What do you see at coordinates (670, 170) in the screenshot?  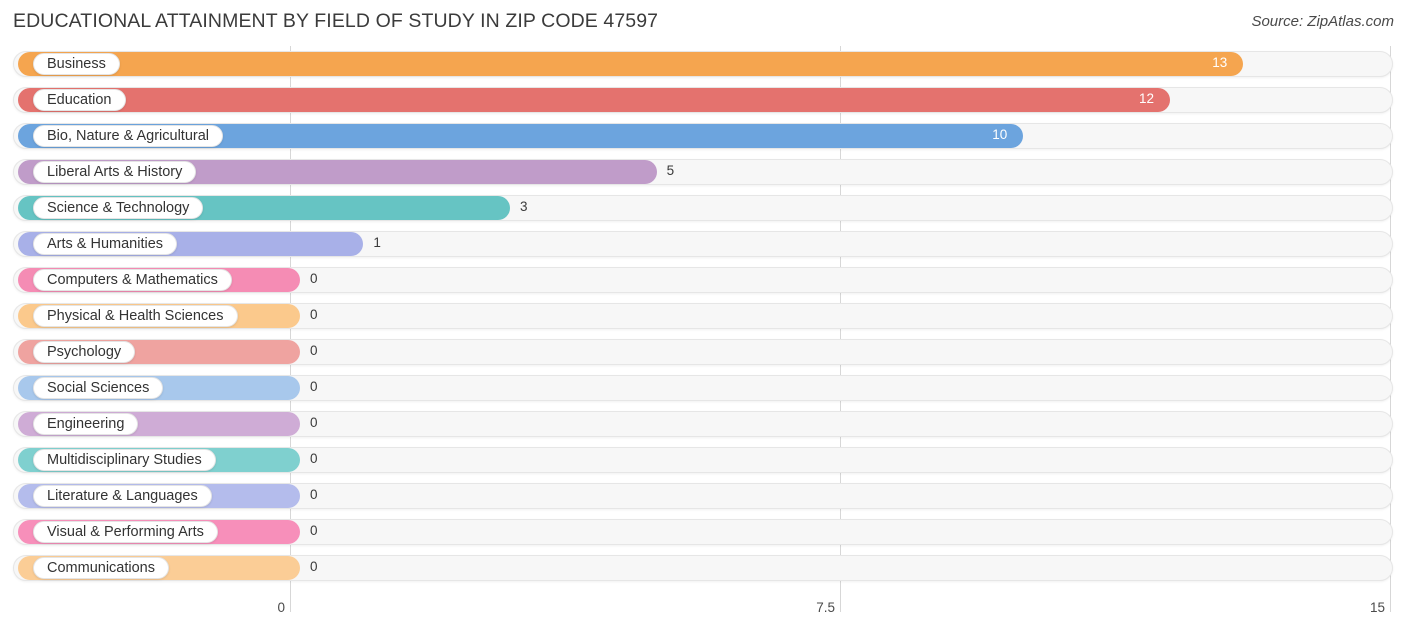 I see `bar-value-label: 5` at bounding box center [670, 170].